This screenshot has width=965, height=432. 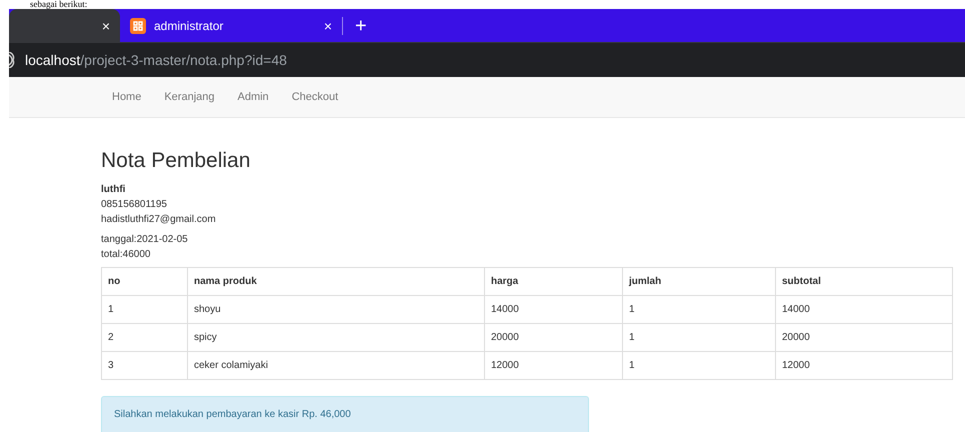 What do you see at coordinates (336, 282) in the screenshot?
I see `column-header: nama produk` at bounding box center [336, 282].